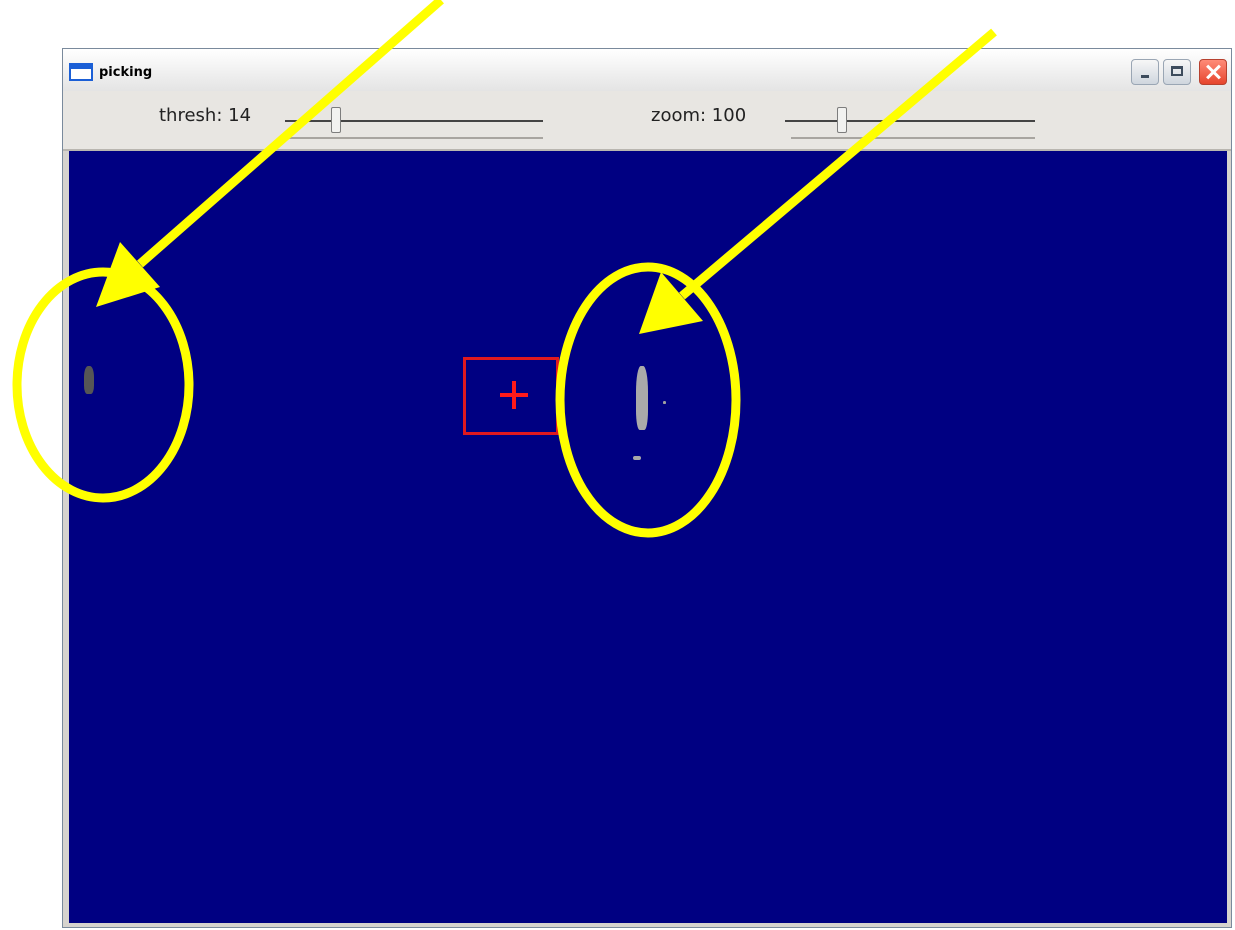 This screenshot has width=1235, height=930. What do you see at coordinates (81, 72) in the screenshot?
I see `window-icon` at bounding box center [81, 72].